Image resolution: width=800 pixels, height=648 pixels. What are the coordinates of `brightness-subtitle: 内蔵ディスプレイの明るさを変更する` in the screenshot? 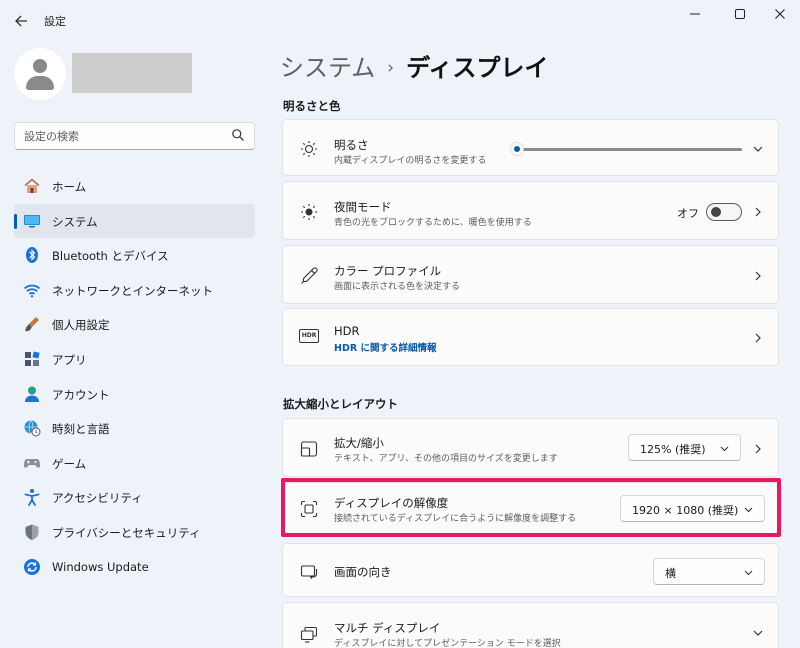 It's located at (410, 161).